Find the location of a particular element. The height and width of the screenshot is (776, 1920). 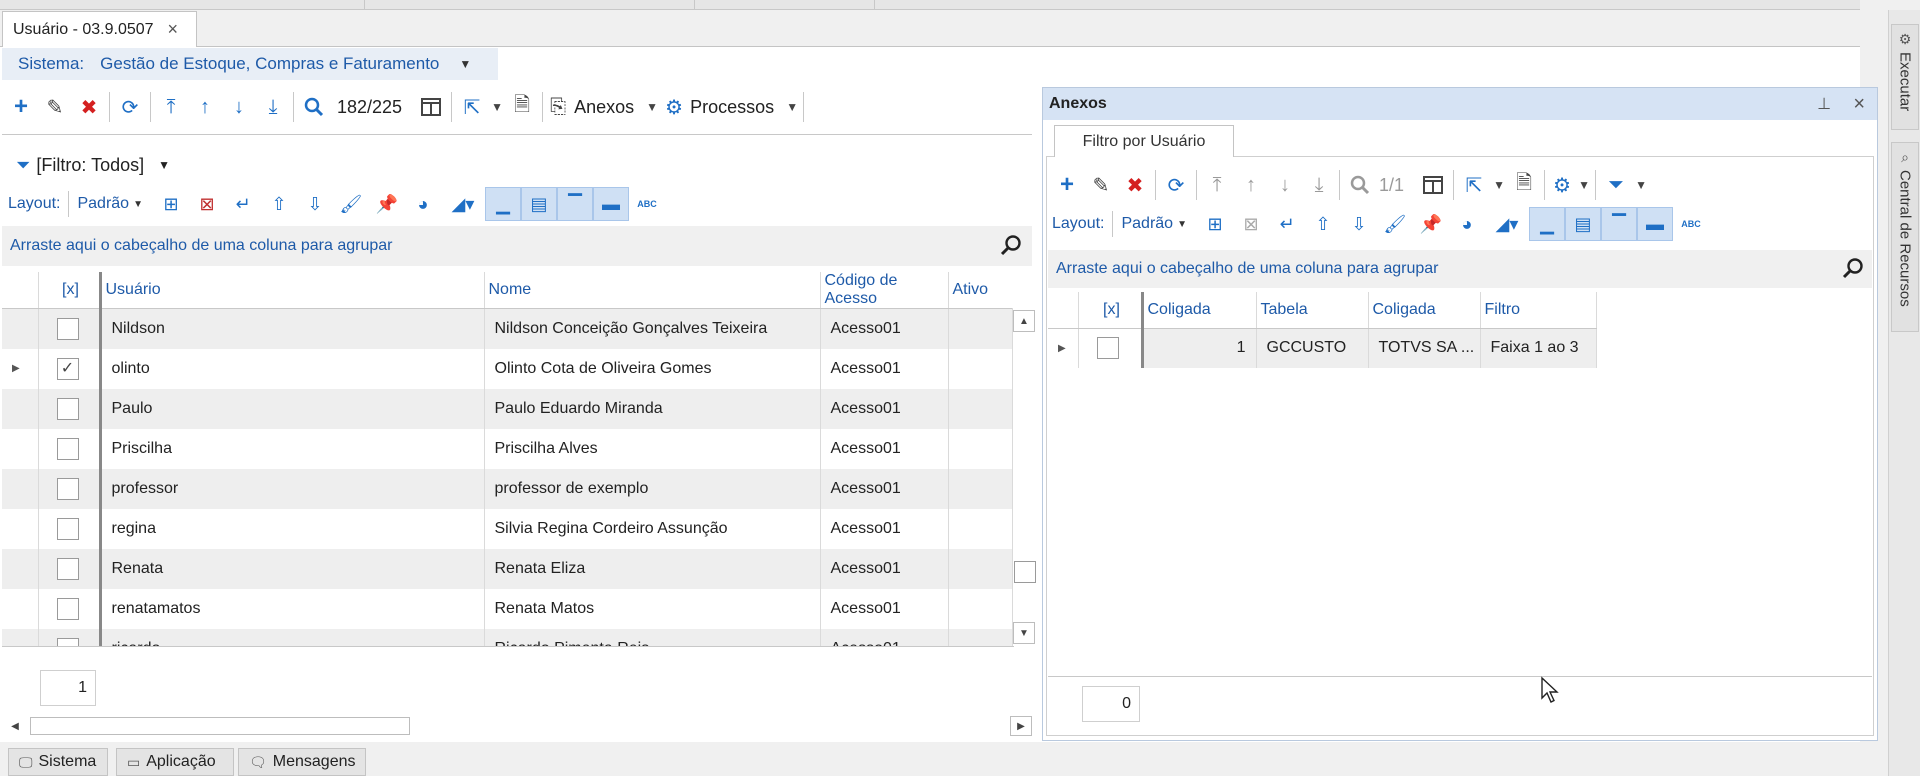

column-header-codigo-acesso: Código de Acesso is located at coordinates (884, 290).